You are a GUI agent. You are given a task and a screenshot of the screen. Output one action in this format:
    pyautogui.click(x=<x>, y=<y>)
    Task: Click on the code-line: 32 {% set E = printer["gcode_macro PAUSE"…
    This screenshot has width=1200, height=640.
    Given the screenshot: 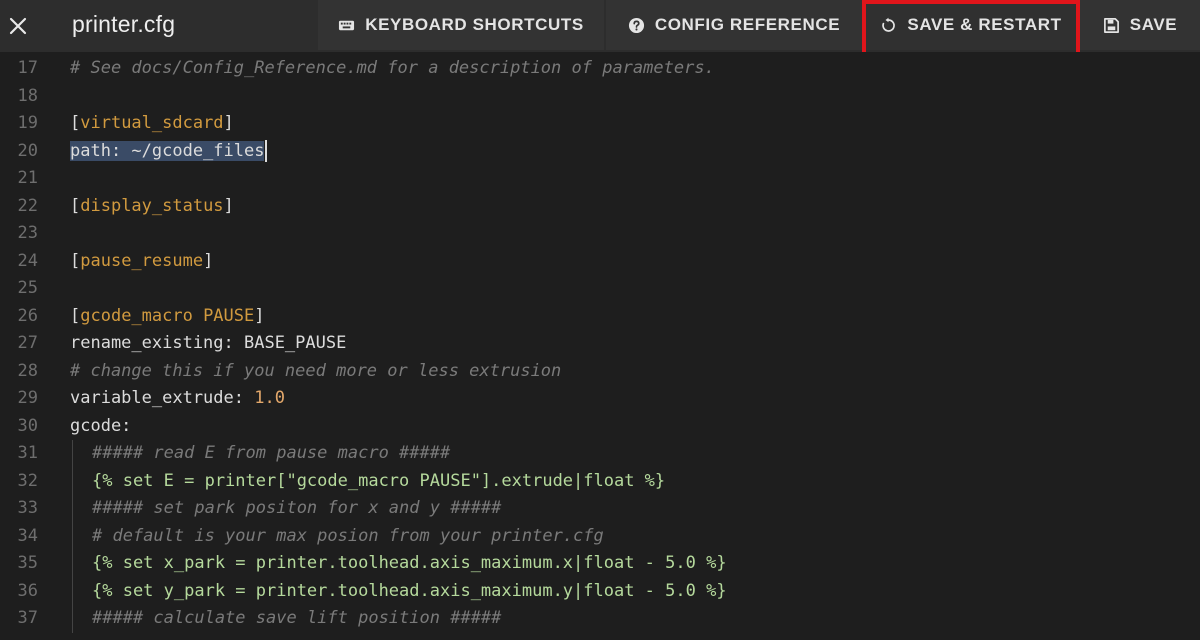 What is the action you would take?
    pyautogui.click(x=600, y=481)
    